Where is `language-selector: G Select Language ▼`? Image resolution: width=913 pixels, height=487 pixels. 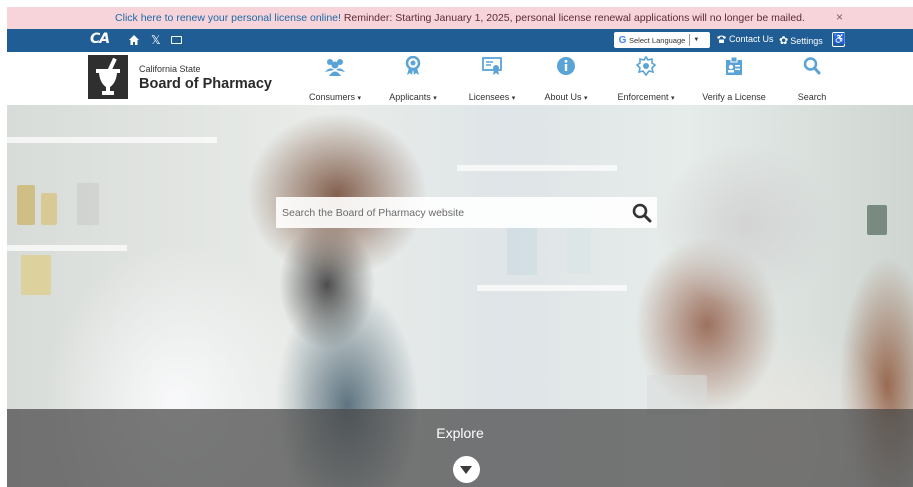
language-selector: G Select Language ▼ is located at coordinates (662, 40).